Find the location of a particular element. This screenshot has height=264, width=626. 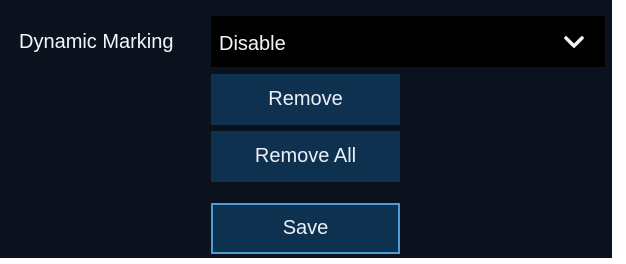

bottom-edge-strip is located at coordinates (313, 261).